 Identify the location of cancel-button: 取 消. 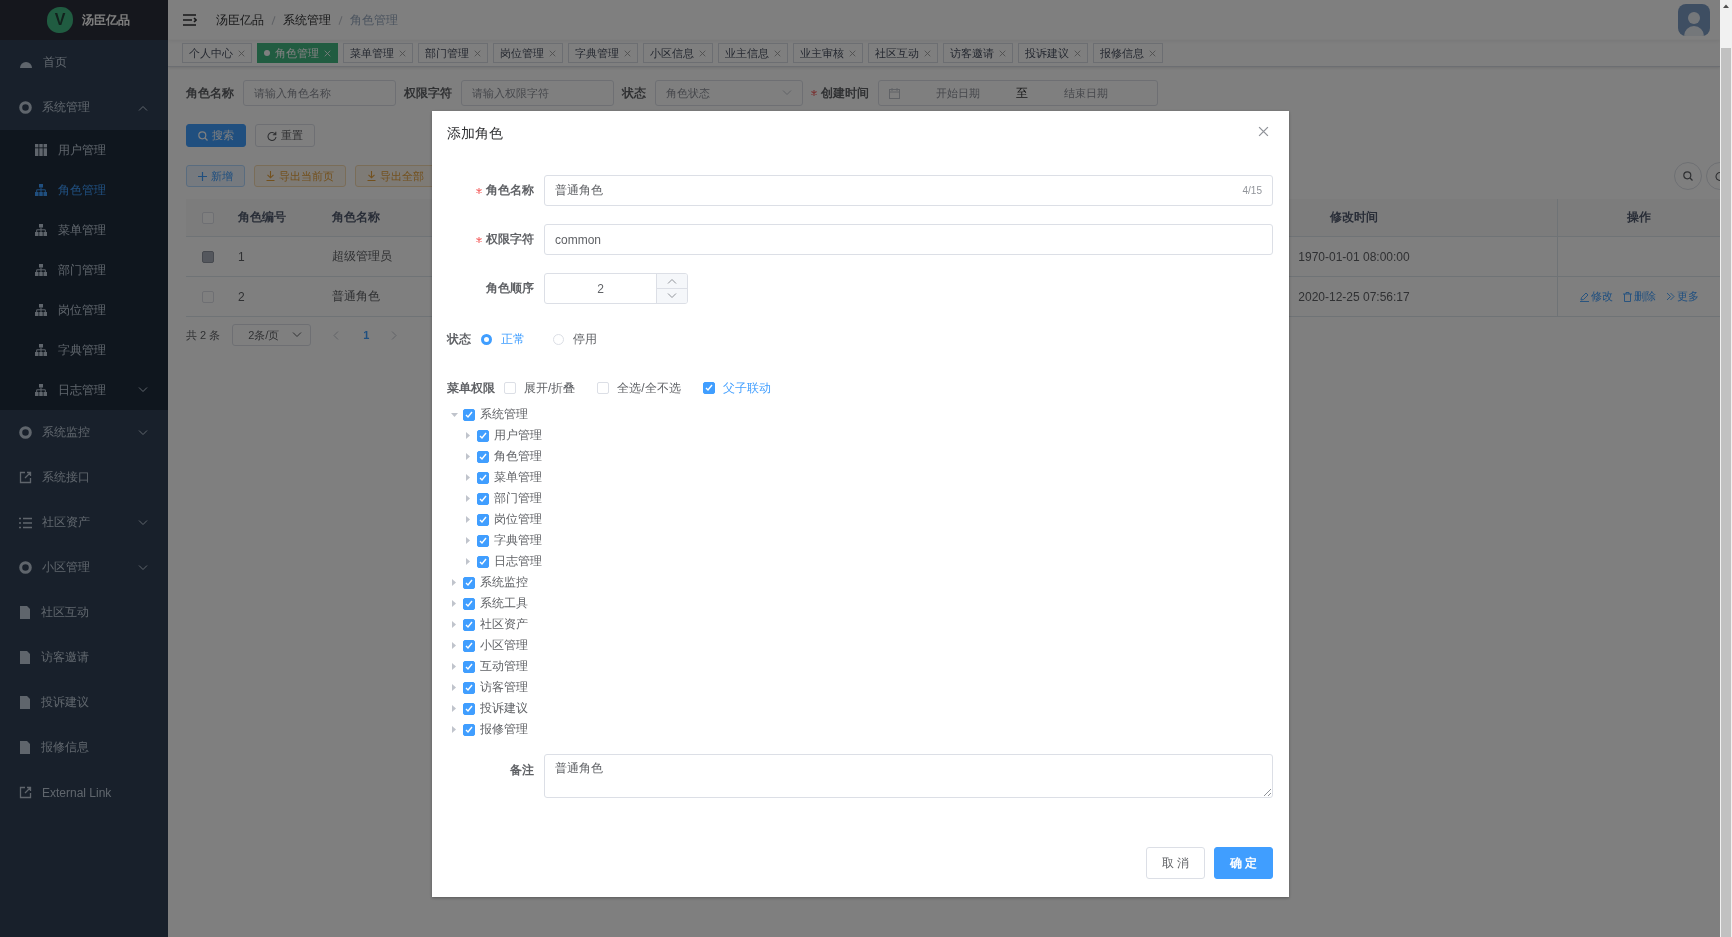
(1175, 863).